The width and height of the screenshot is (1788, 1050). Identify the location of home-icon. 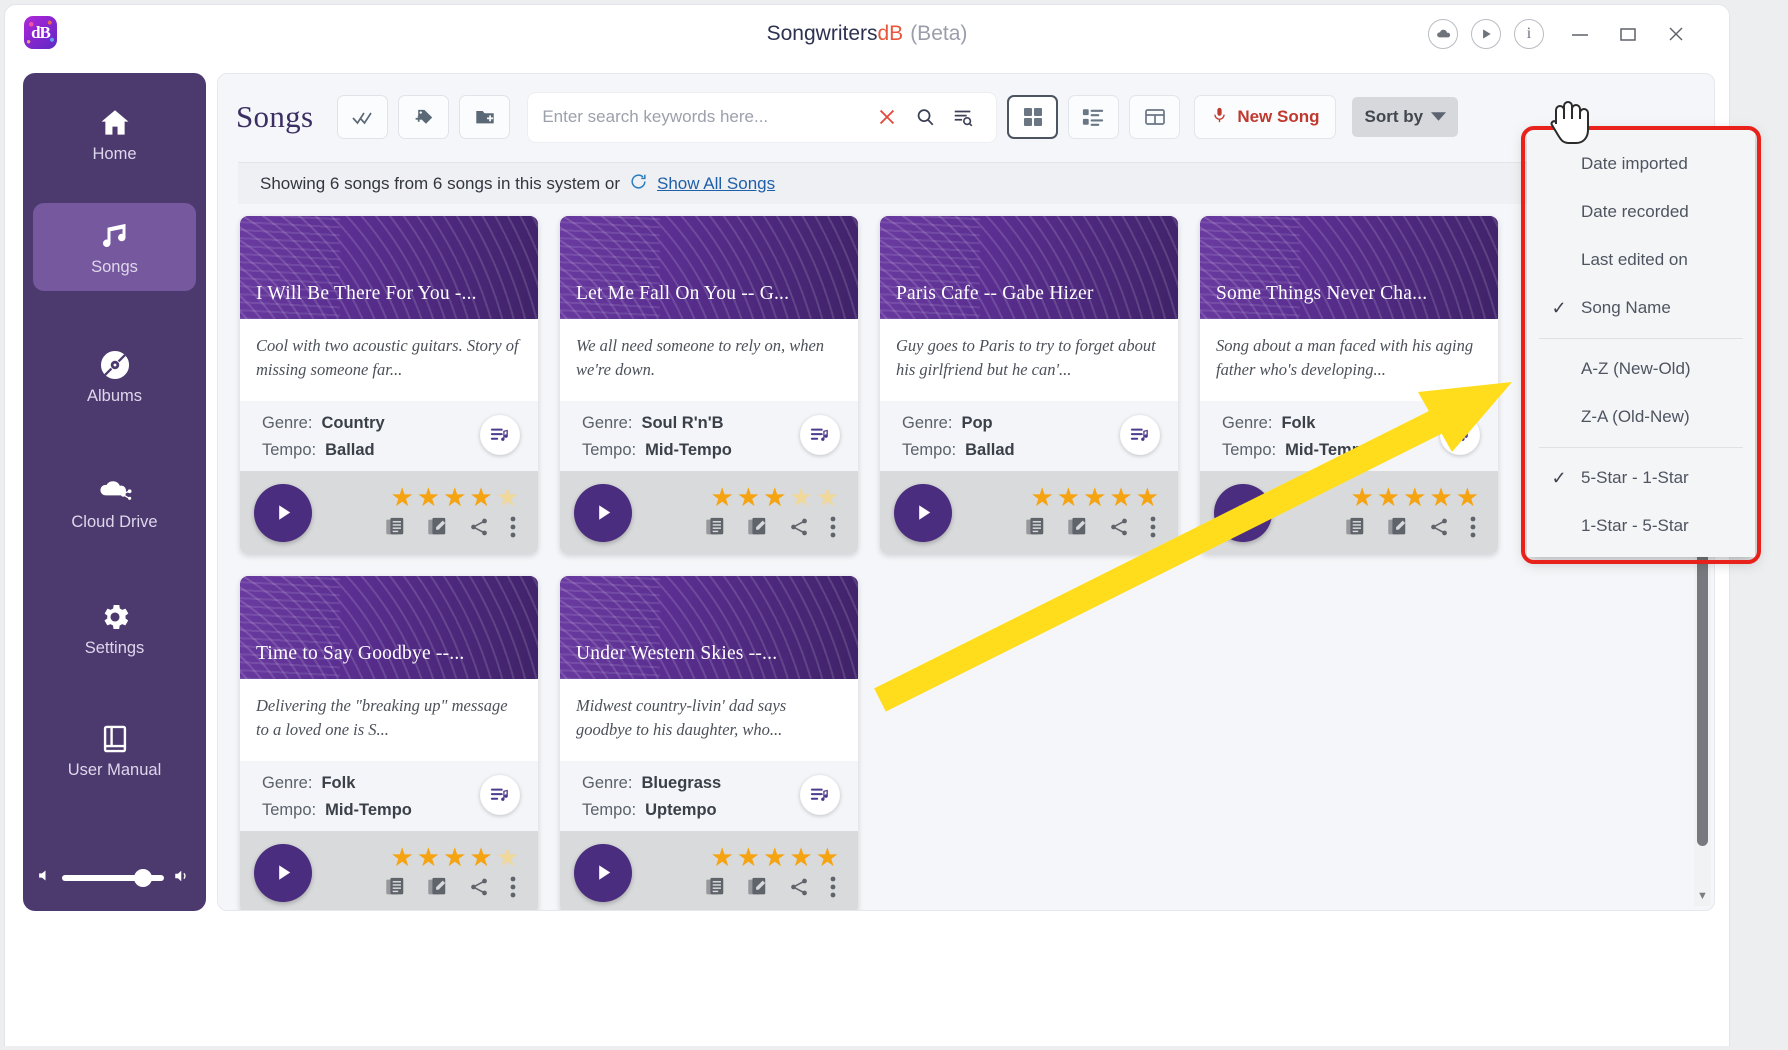
(115, 123).